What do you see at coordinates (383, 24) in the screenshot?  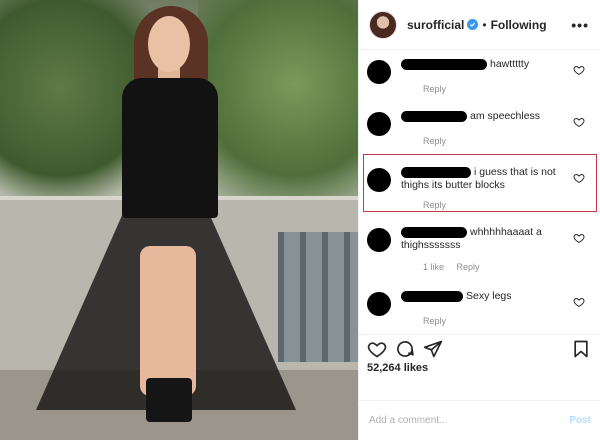 I see `profile-avatar` at bounding box center [383, 24].